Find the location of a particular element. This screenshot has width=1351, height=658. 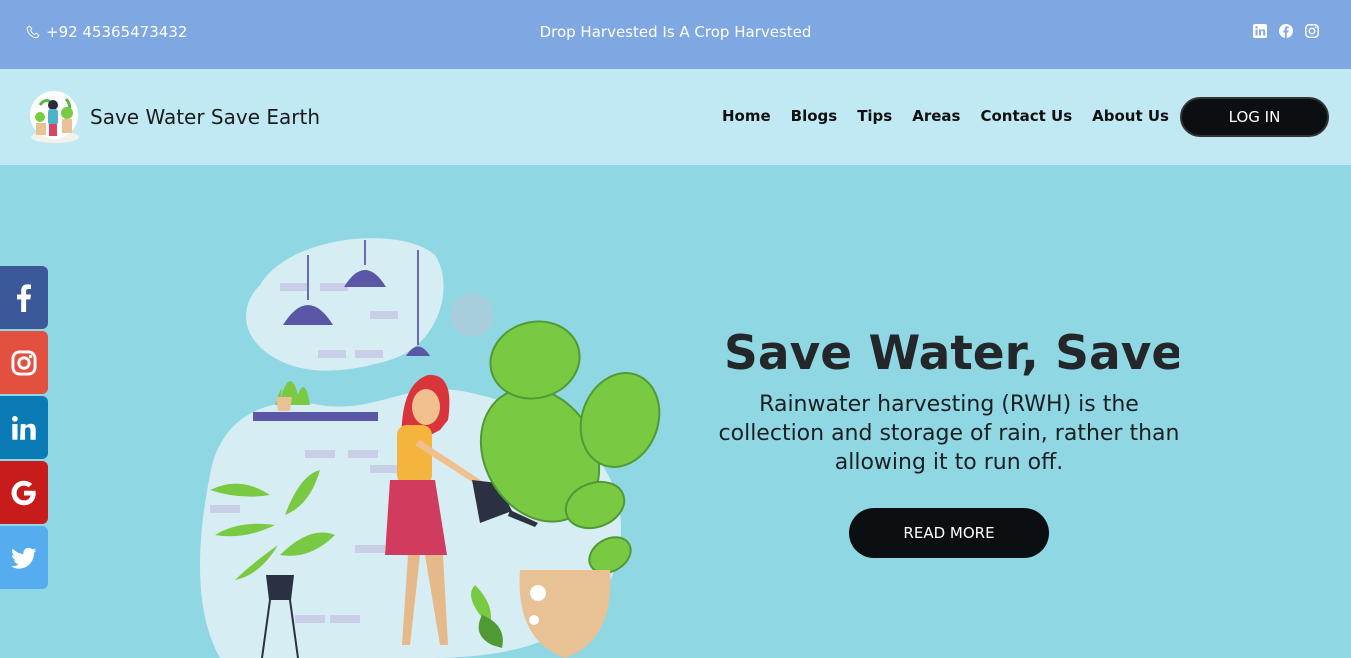

read-more-button: READ MORE is located at coordinates (949, 533).